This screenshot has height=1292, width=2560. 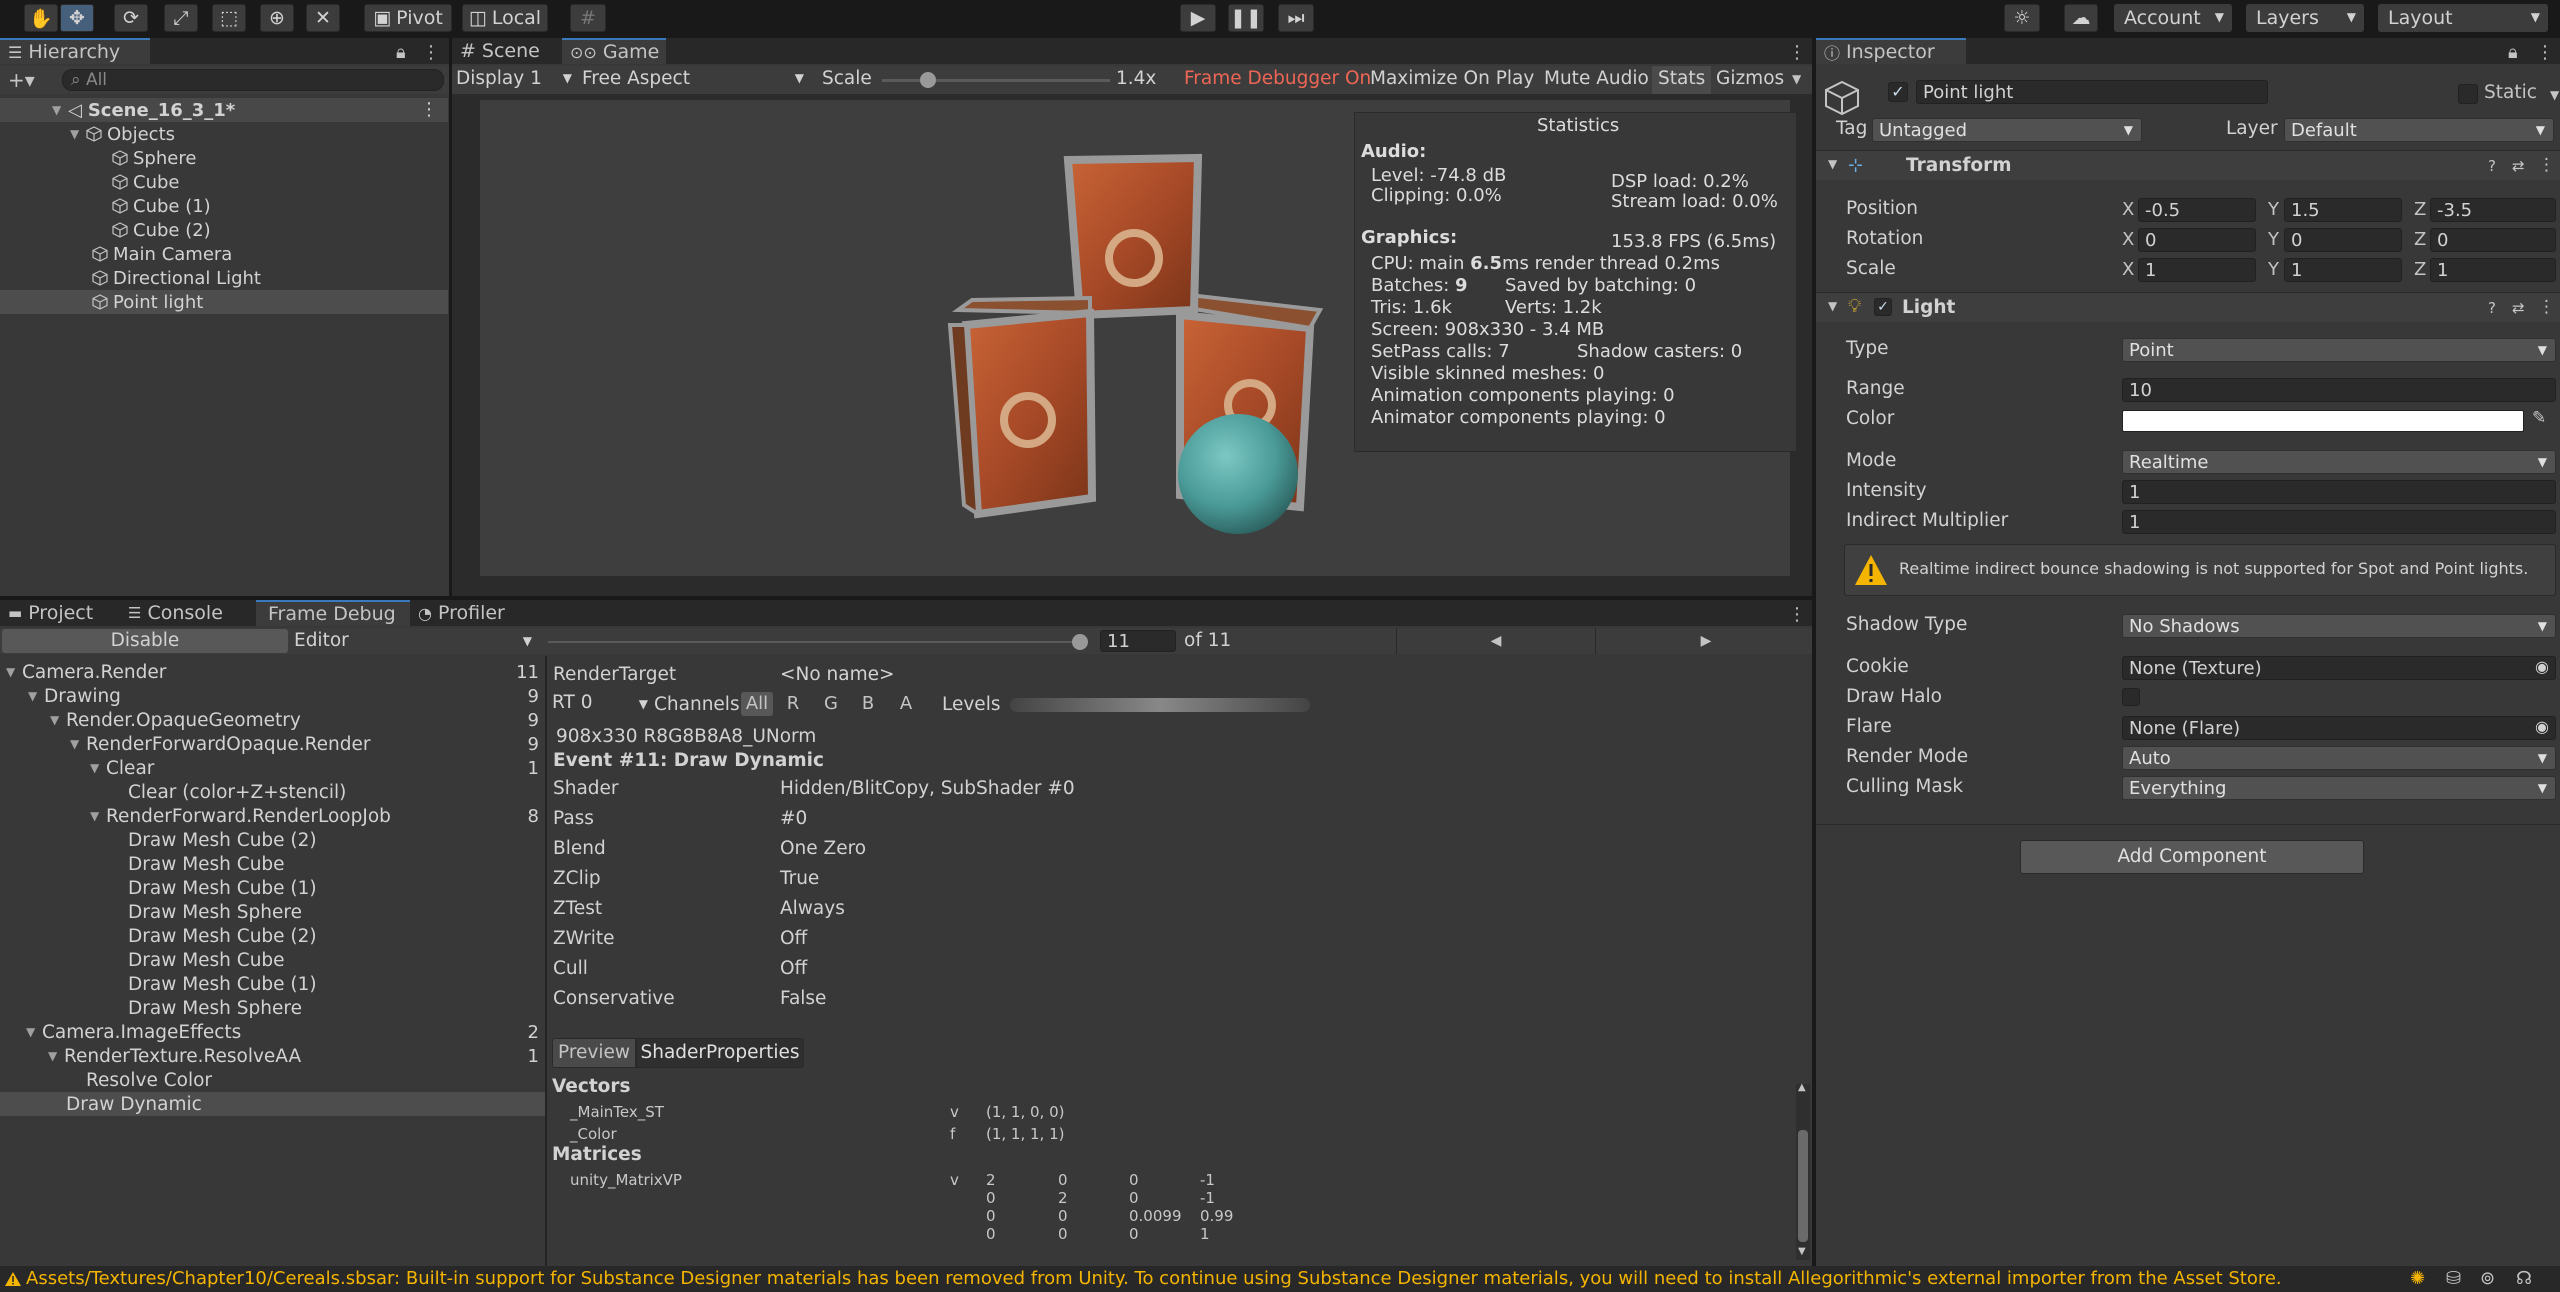 I want to click on scene-row: ▼ ◁ Scene_16_3_1* ⋮, so click(x=224, y=110).